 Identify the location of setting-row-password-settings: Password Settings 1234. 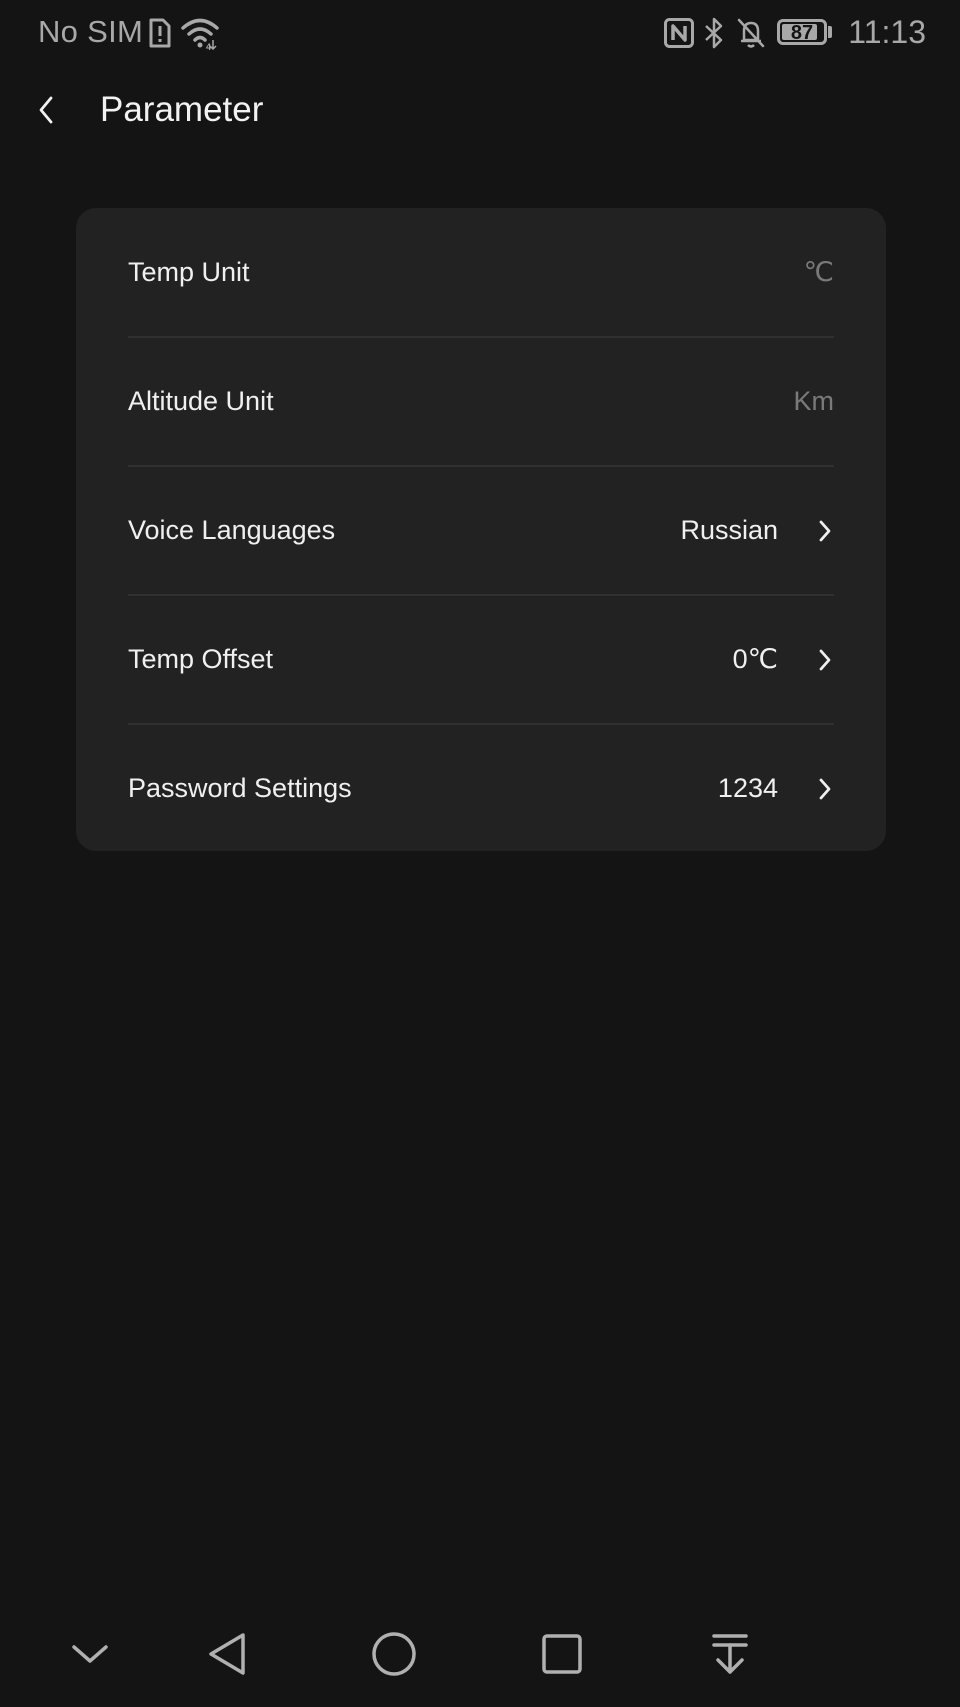
(481, 788).